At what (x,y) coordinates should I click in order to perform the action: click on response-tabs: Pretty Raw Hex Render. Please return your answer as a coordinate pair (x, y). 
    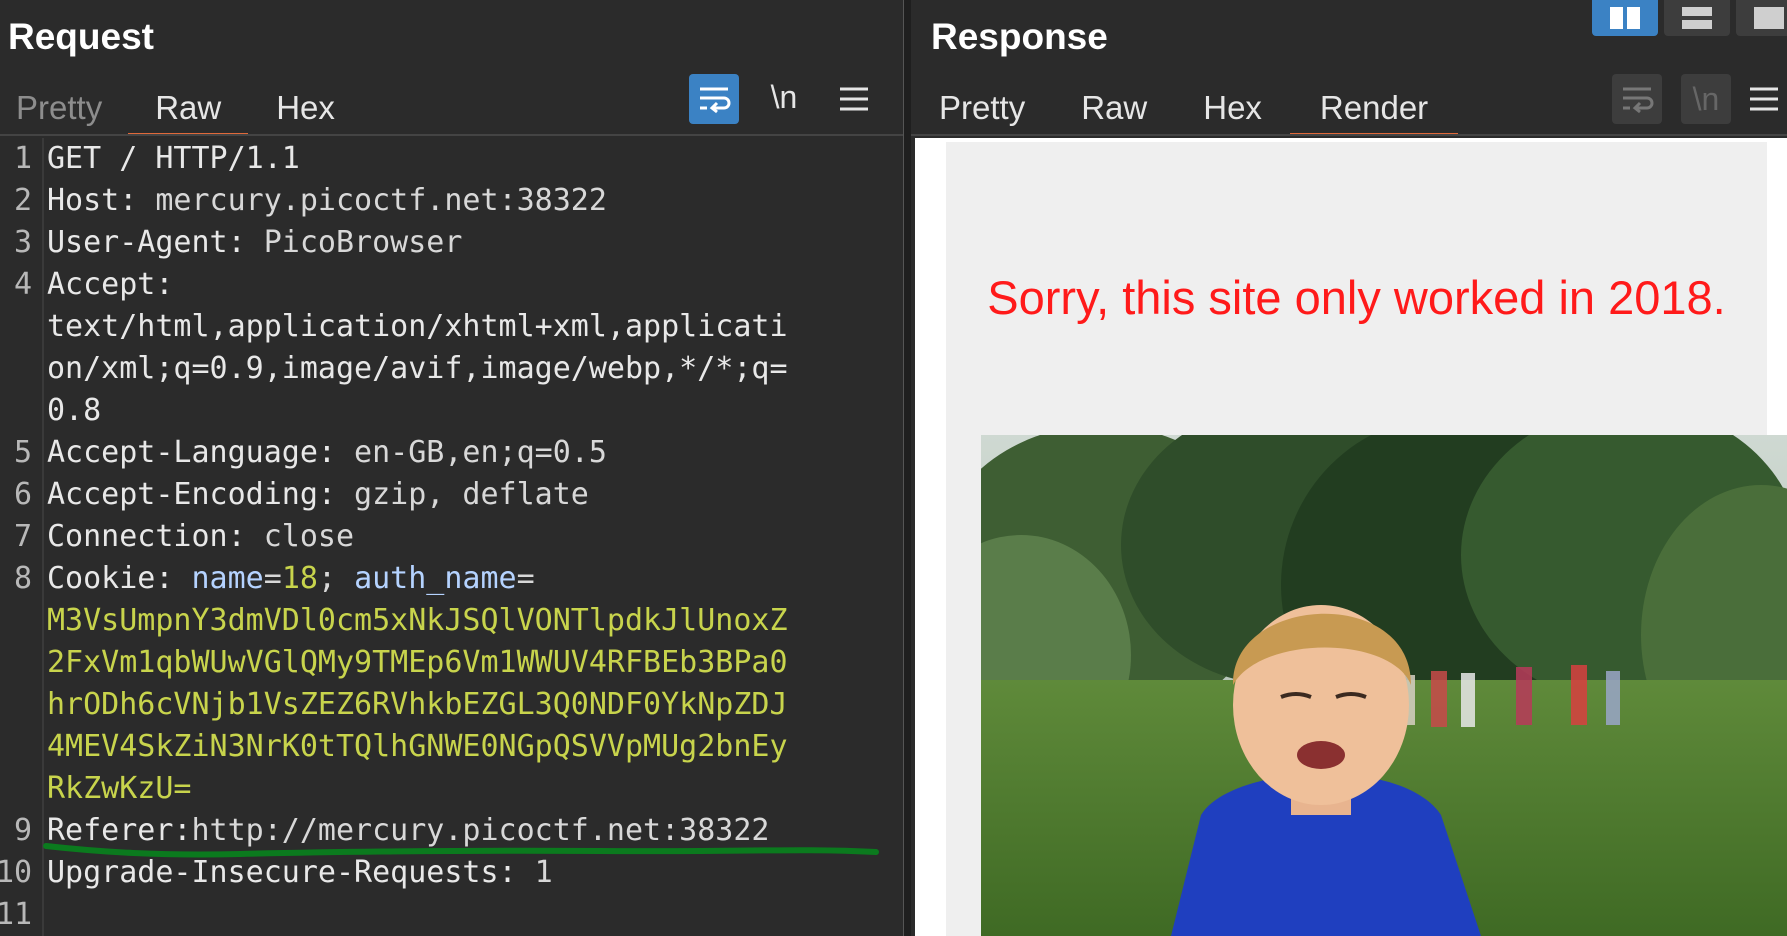
    Looking at the image, I should click on (1185, 108).